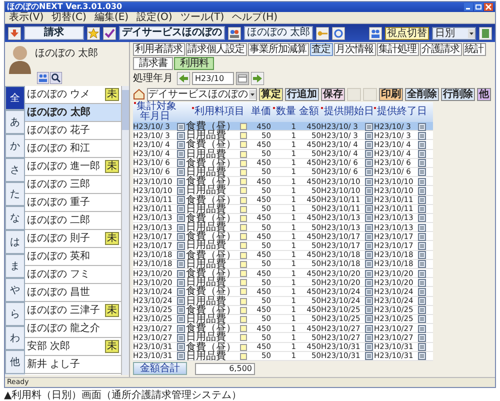 The image size is (500, 401). I want to click on action-button: 算定, so click(271, 94).